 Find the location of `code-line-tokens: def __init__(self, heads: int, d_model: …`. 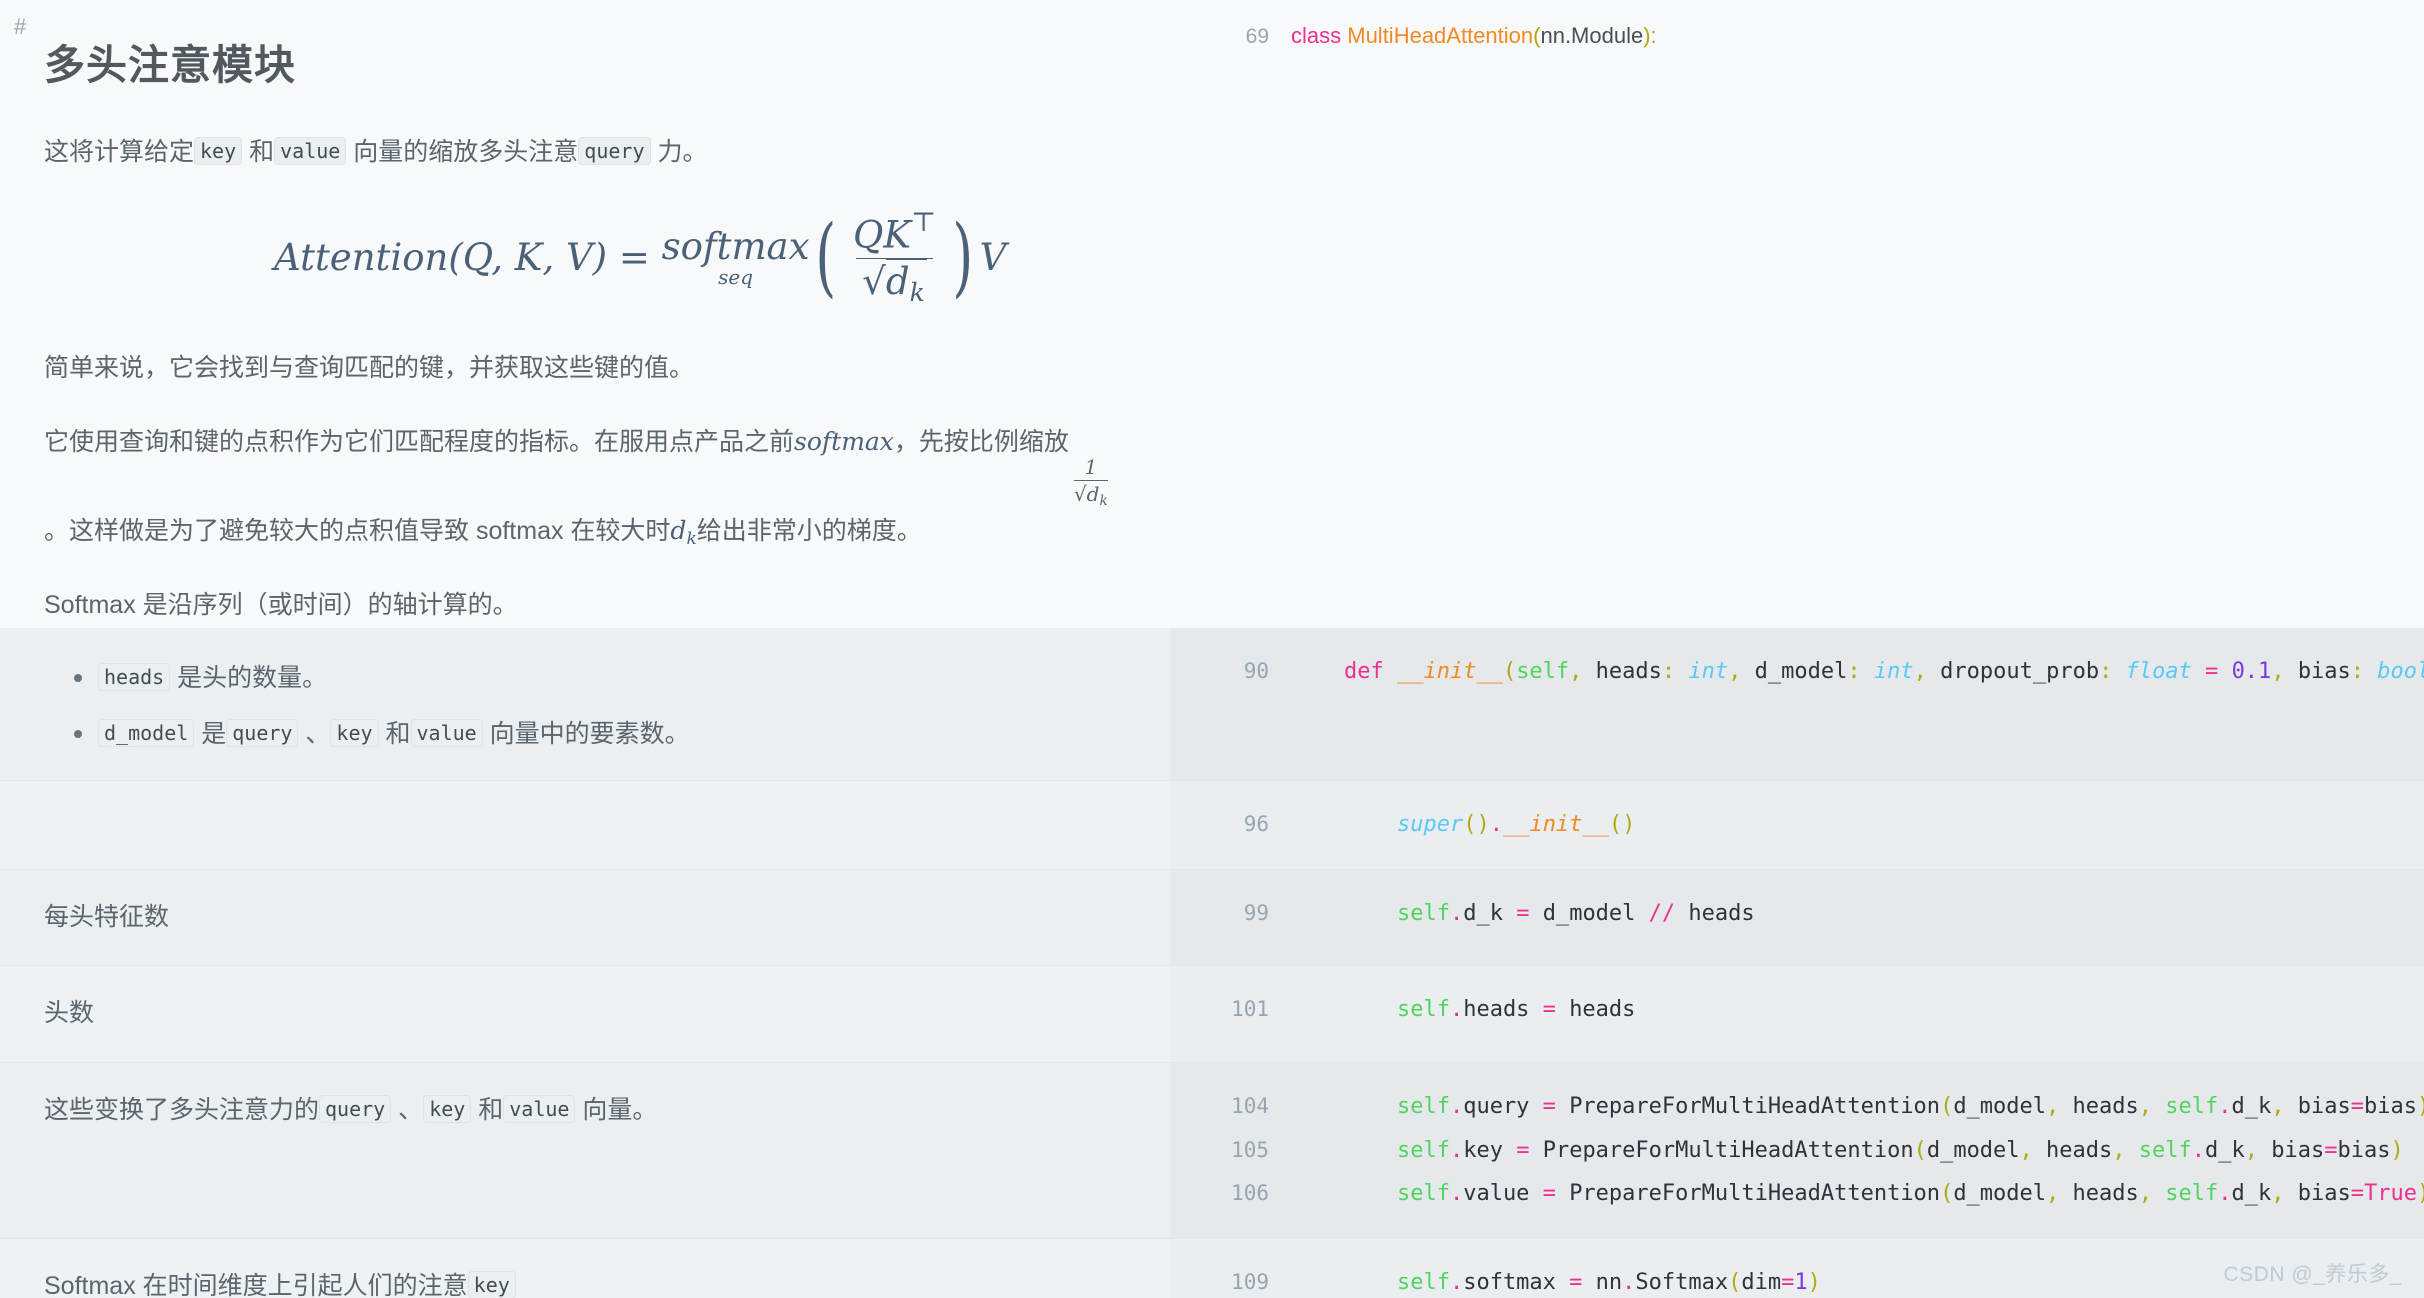

code-line-tokens: def __init__(self, heads: int, d_model: … is located at coordinates (1857, 672).